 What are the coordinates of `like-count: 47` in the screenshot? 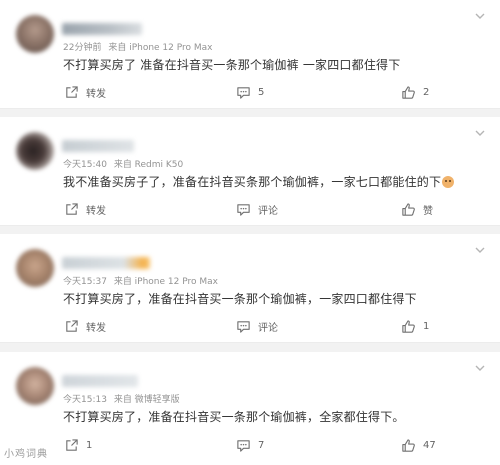 It's located at (429, 445).